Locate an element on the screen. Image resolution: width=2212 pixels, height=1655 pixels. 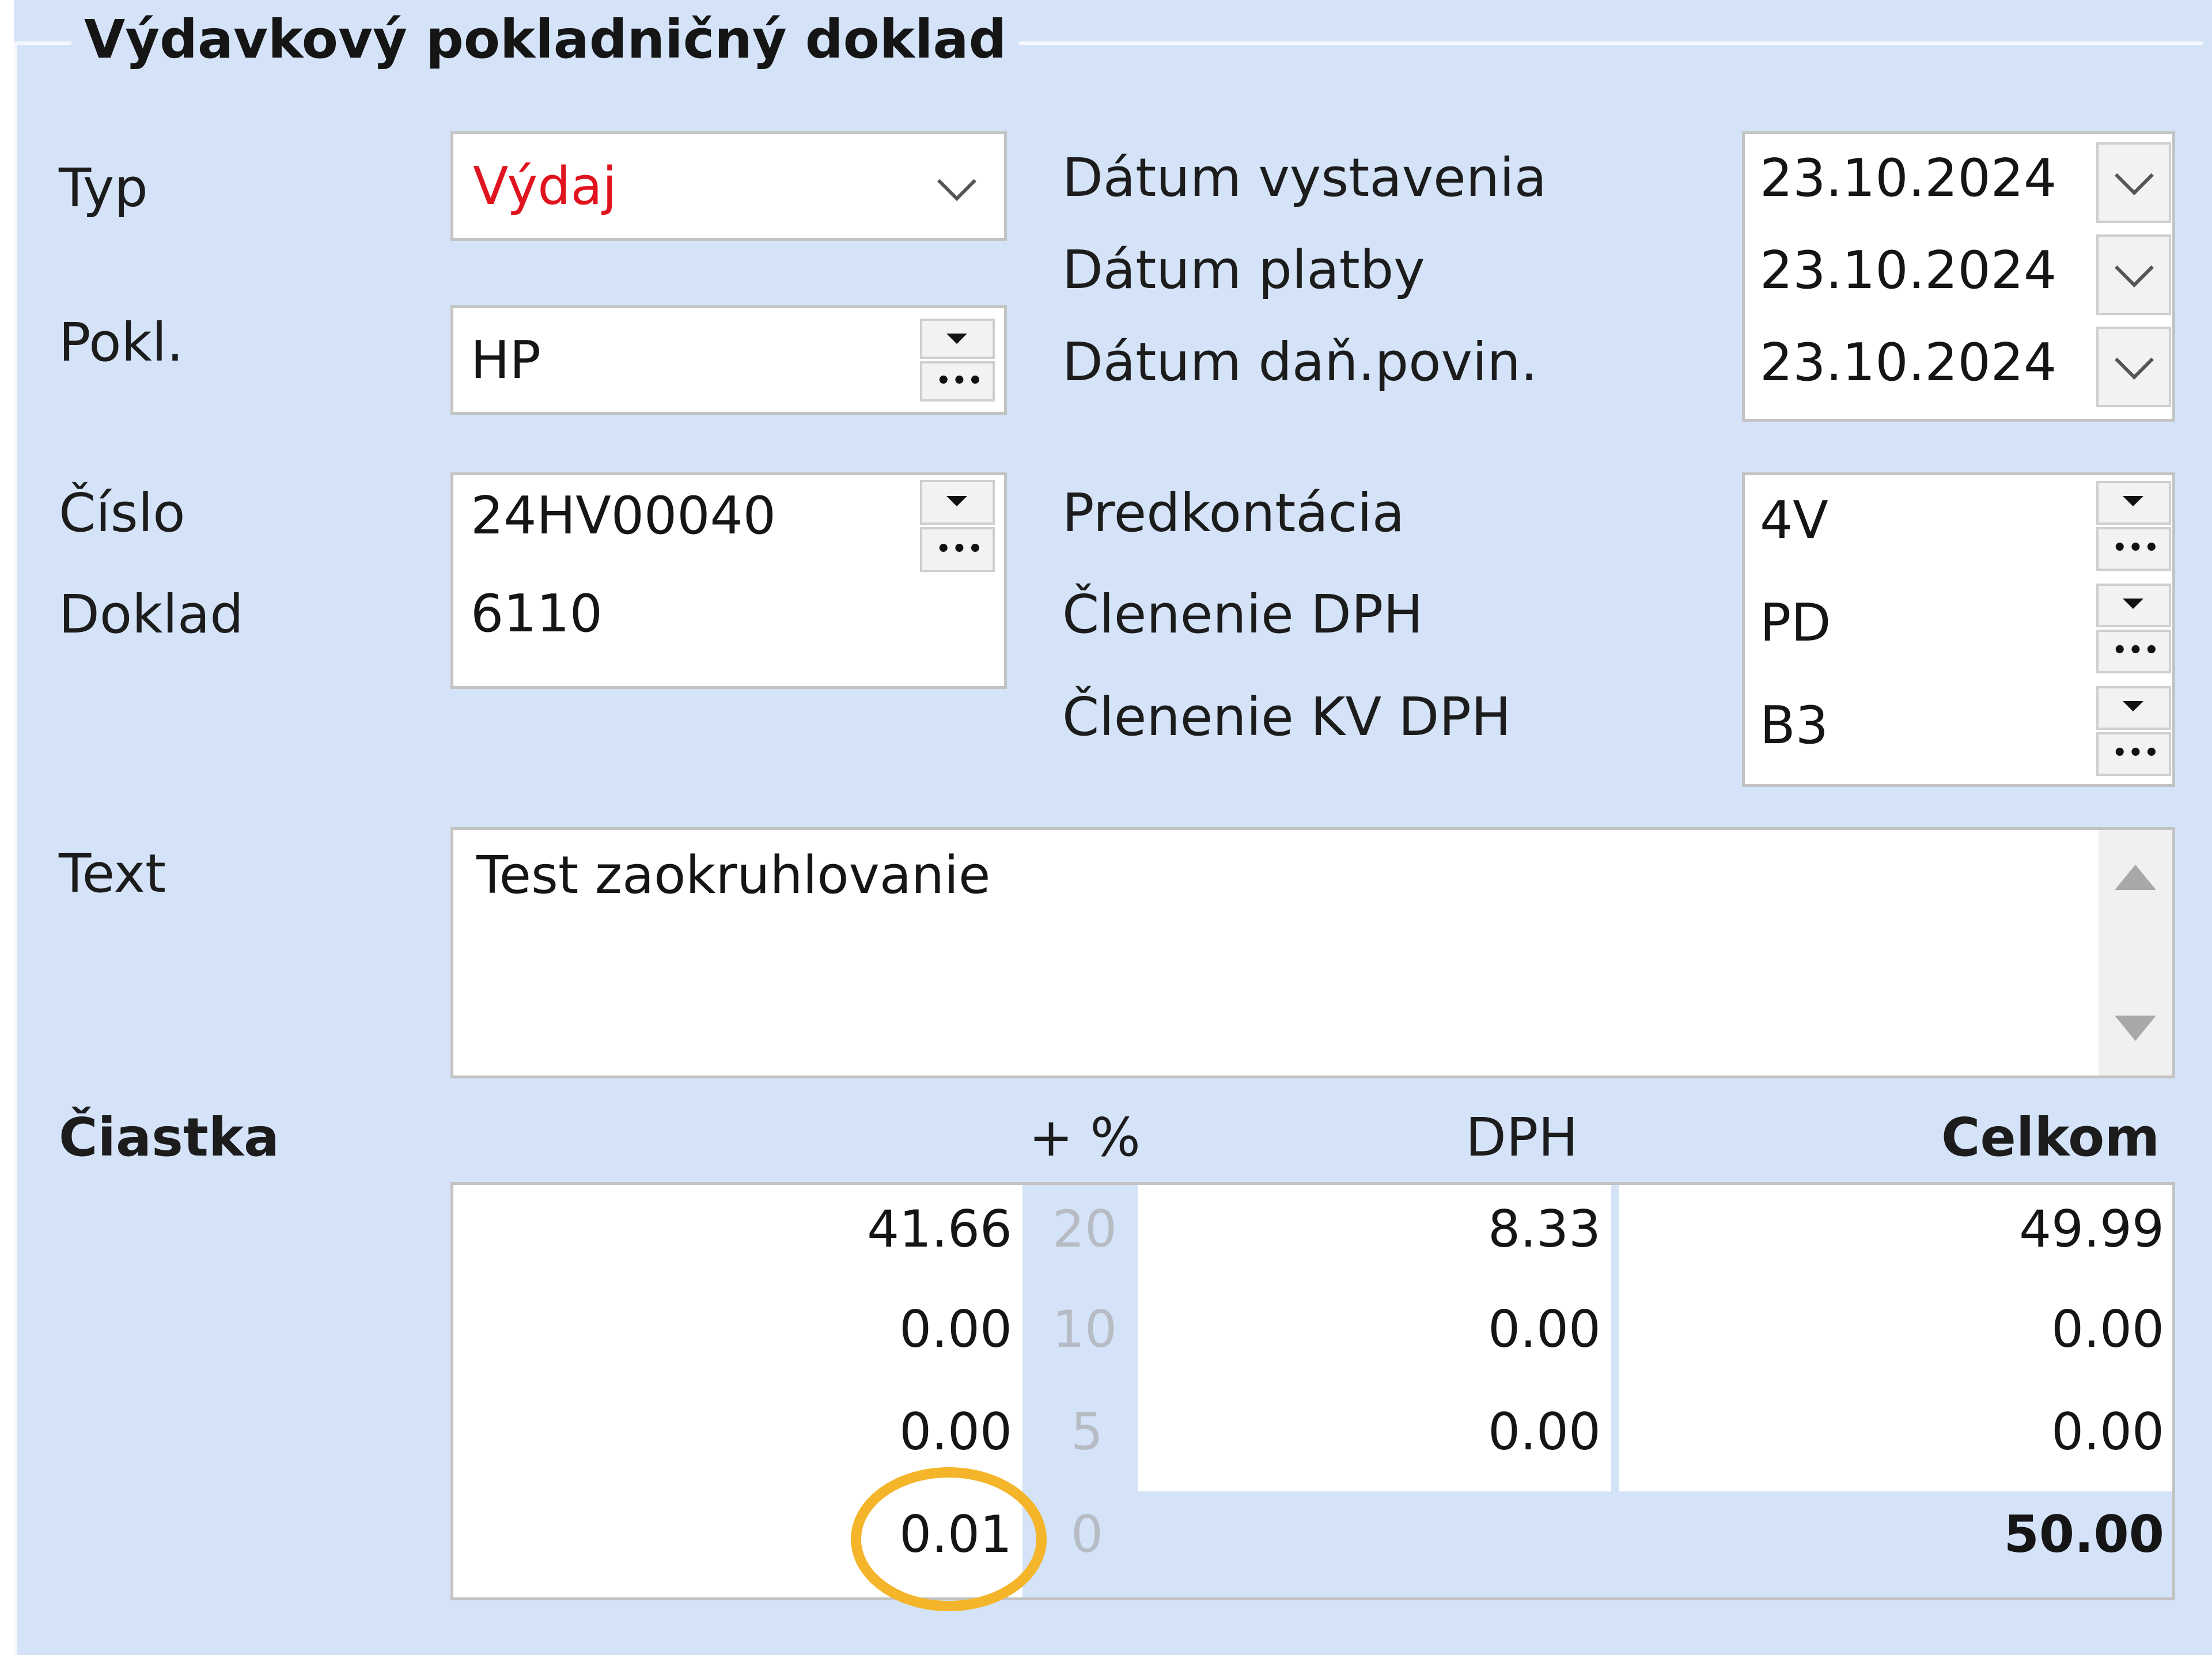
predkontacia-browse-button: ••• is located at coordinates (2133, 549).